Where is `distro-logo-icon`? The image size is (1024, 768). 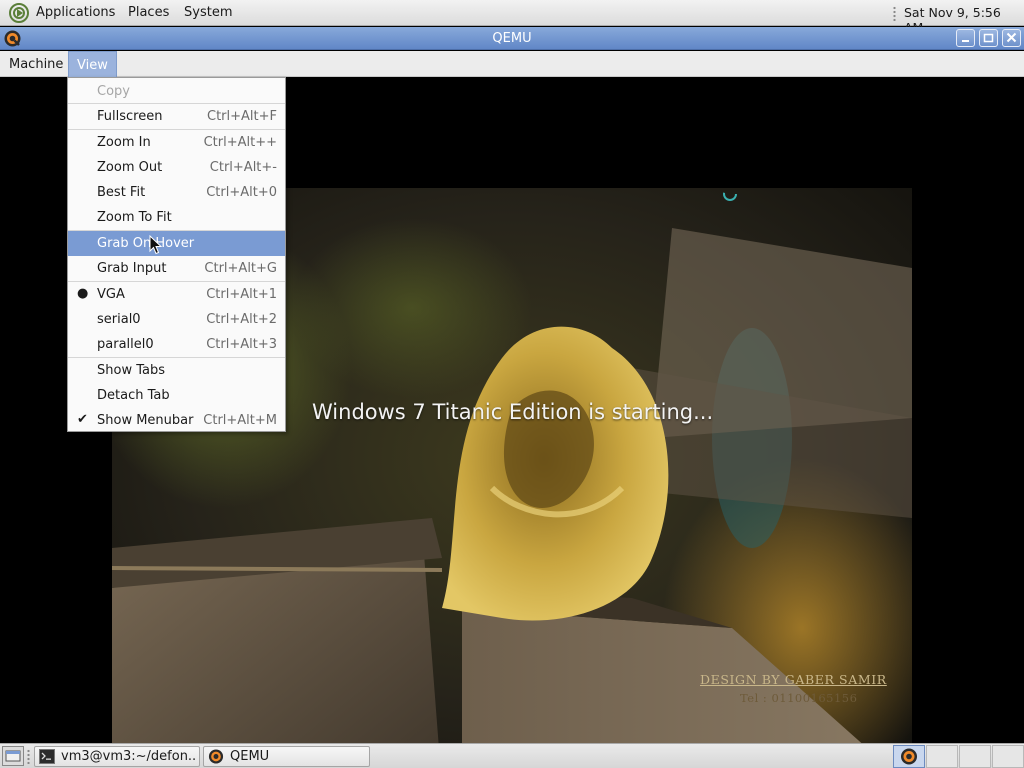
distro-logo-icon is located at coordinates (19, 13).